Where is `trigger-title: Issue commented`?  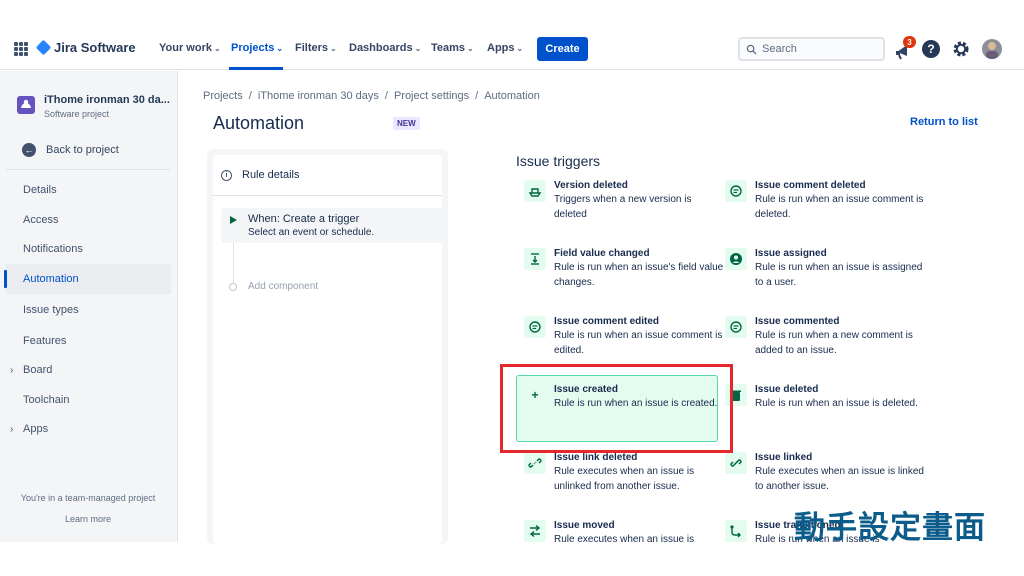
trigger-title: Issue commented is located at coordinates (797, 321).